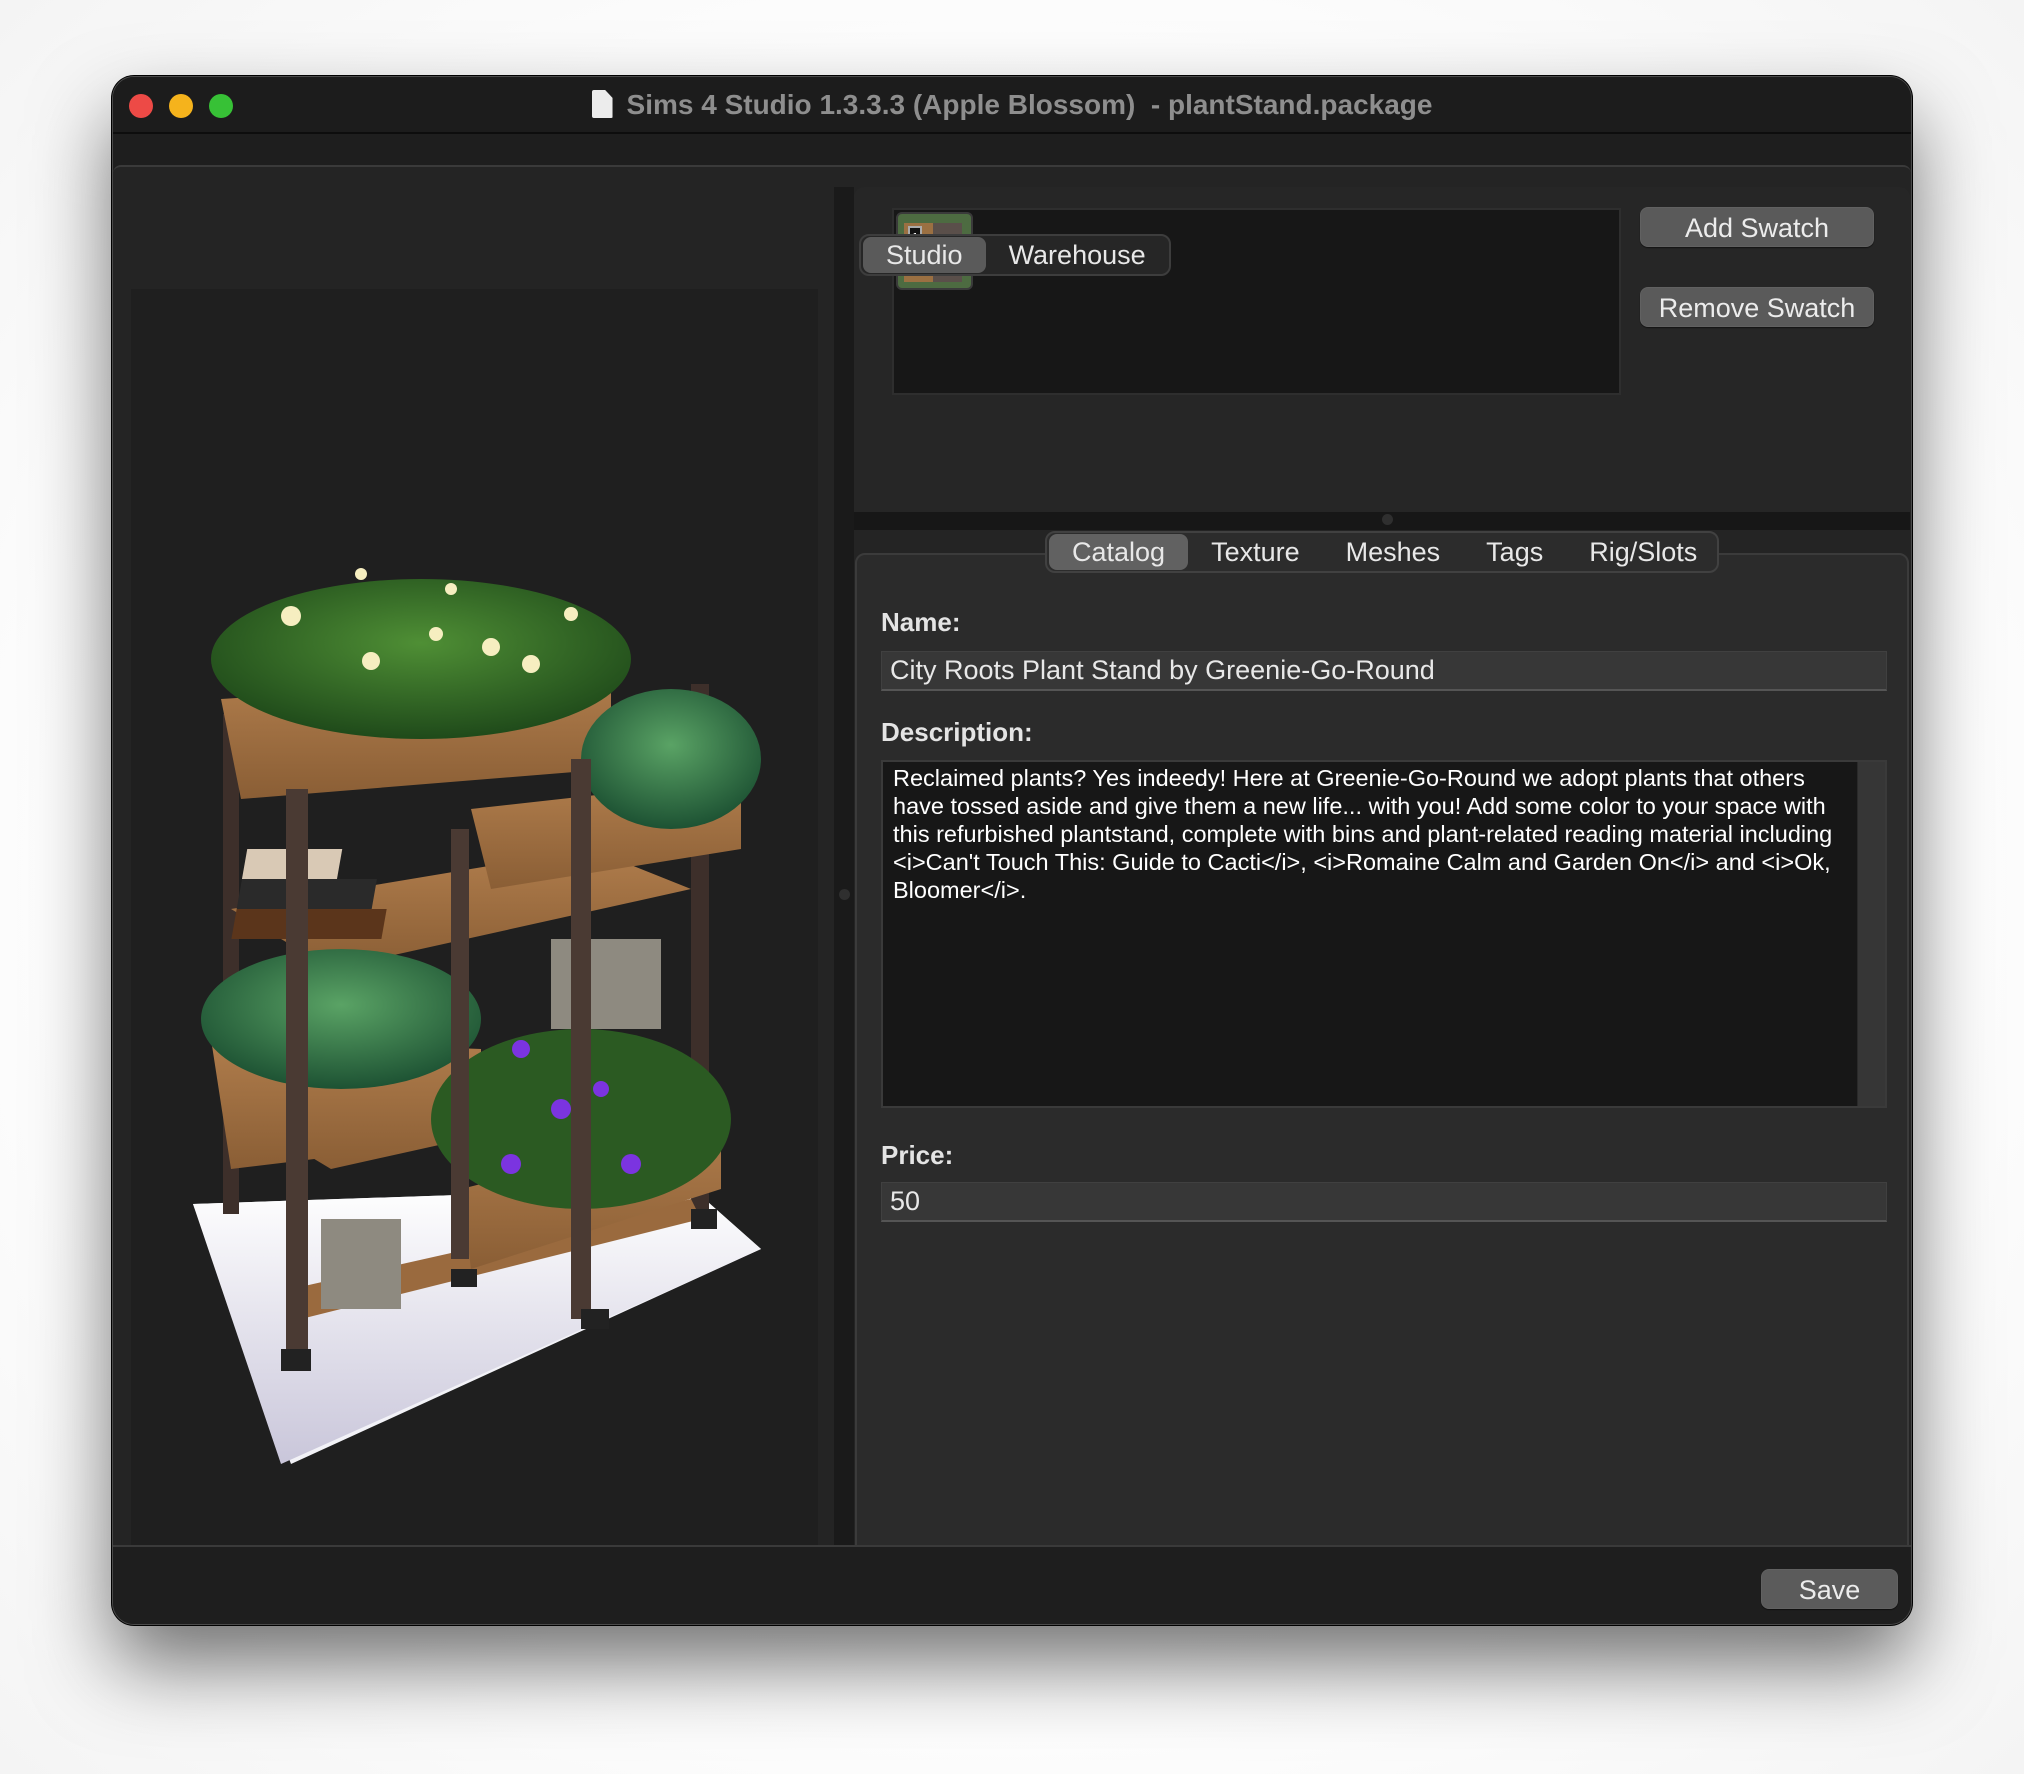  I want to click on mode-switch: Studio Warehouse, so click(1015, 255).